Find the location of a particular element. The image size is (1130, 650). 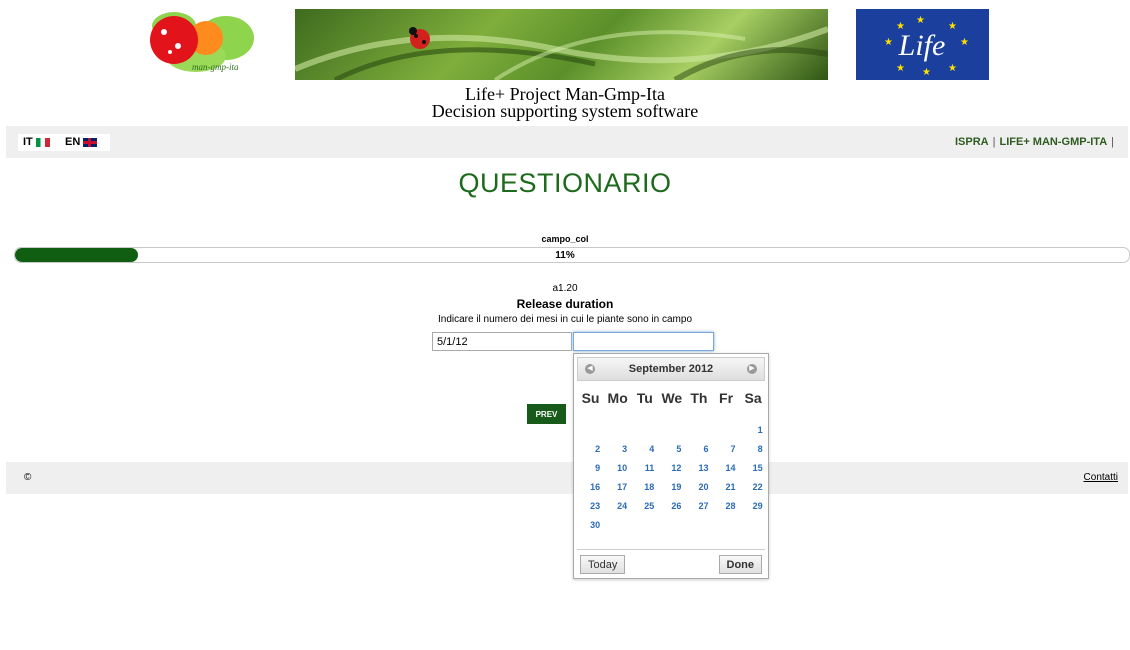

calendar-day: 3 is located at coordinates (617, 449).